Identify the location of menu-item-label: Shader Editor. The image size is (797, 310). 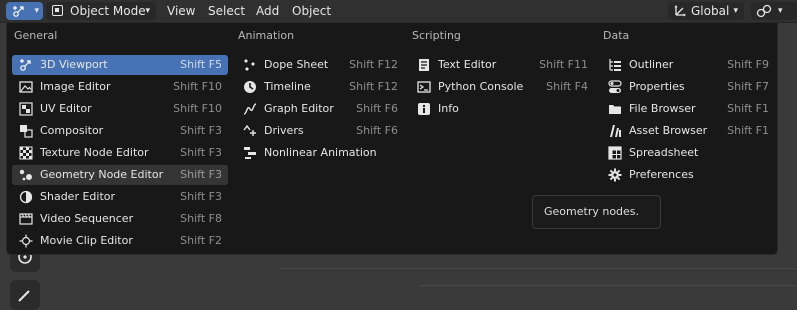
(78, 196).